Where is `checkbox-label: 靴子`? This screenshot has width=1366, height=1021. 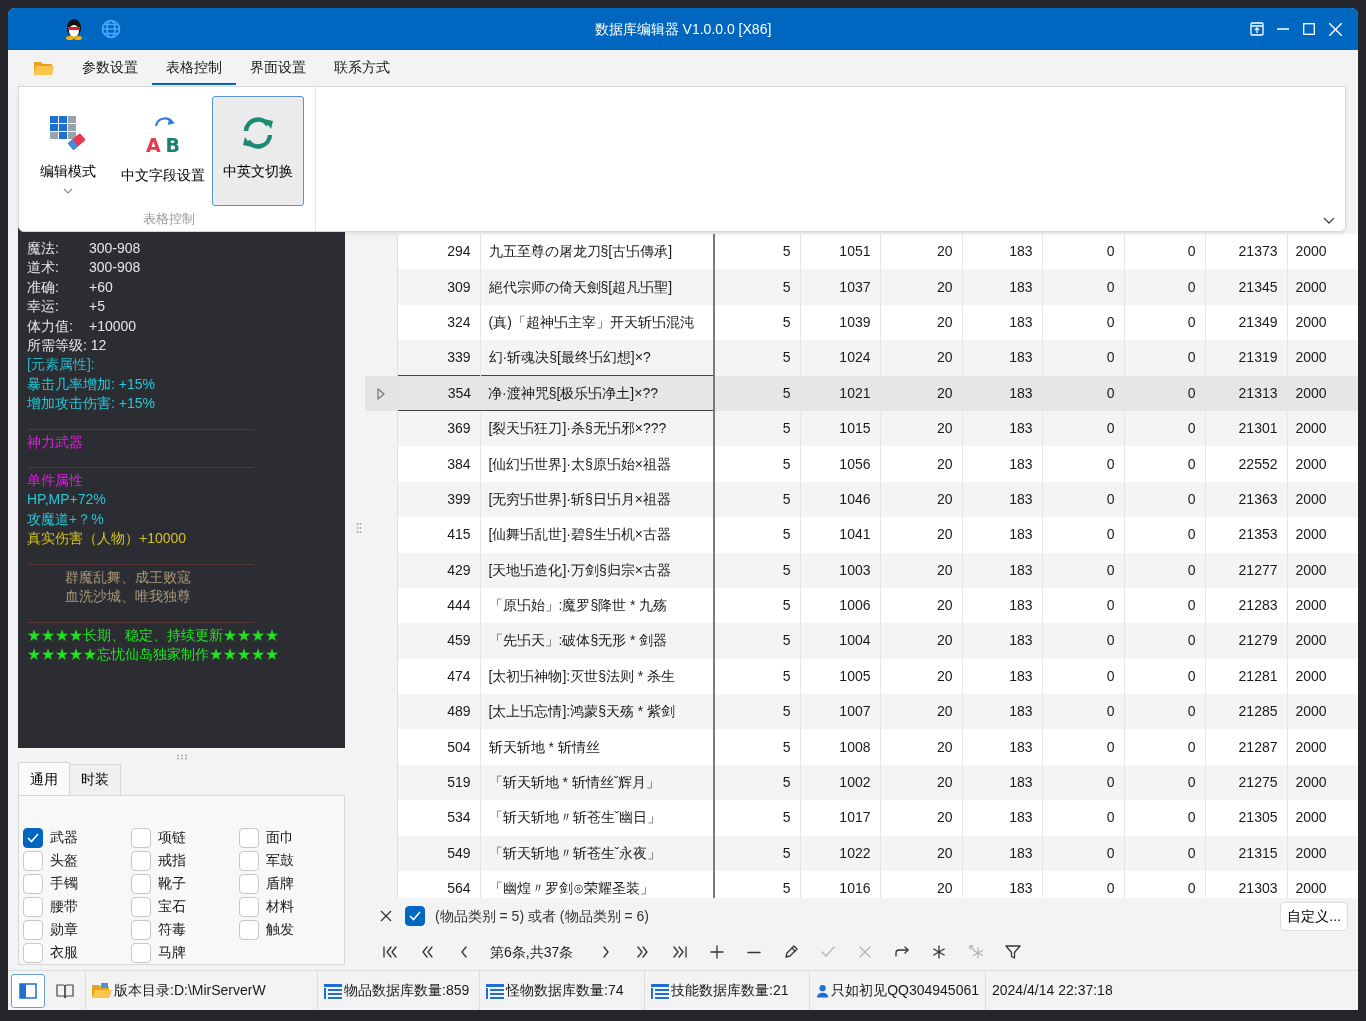
checkbox-label: 靴子 is located at coordinates (172, 883).